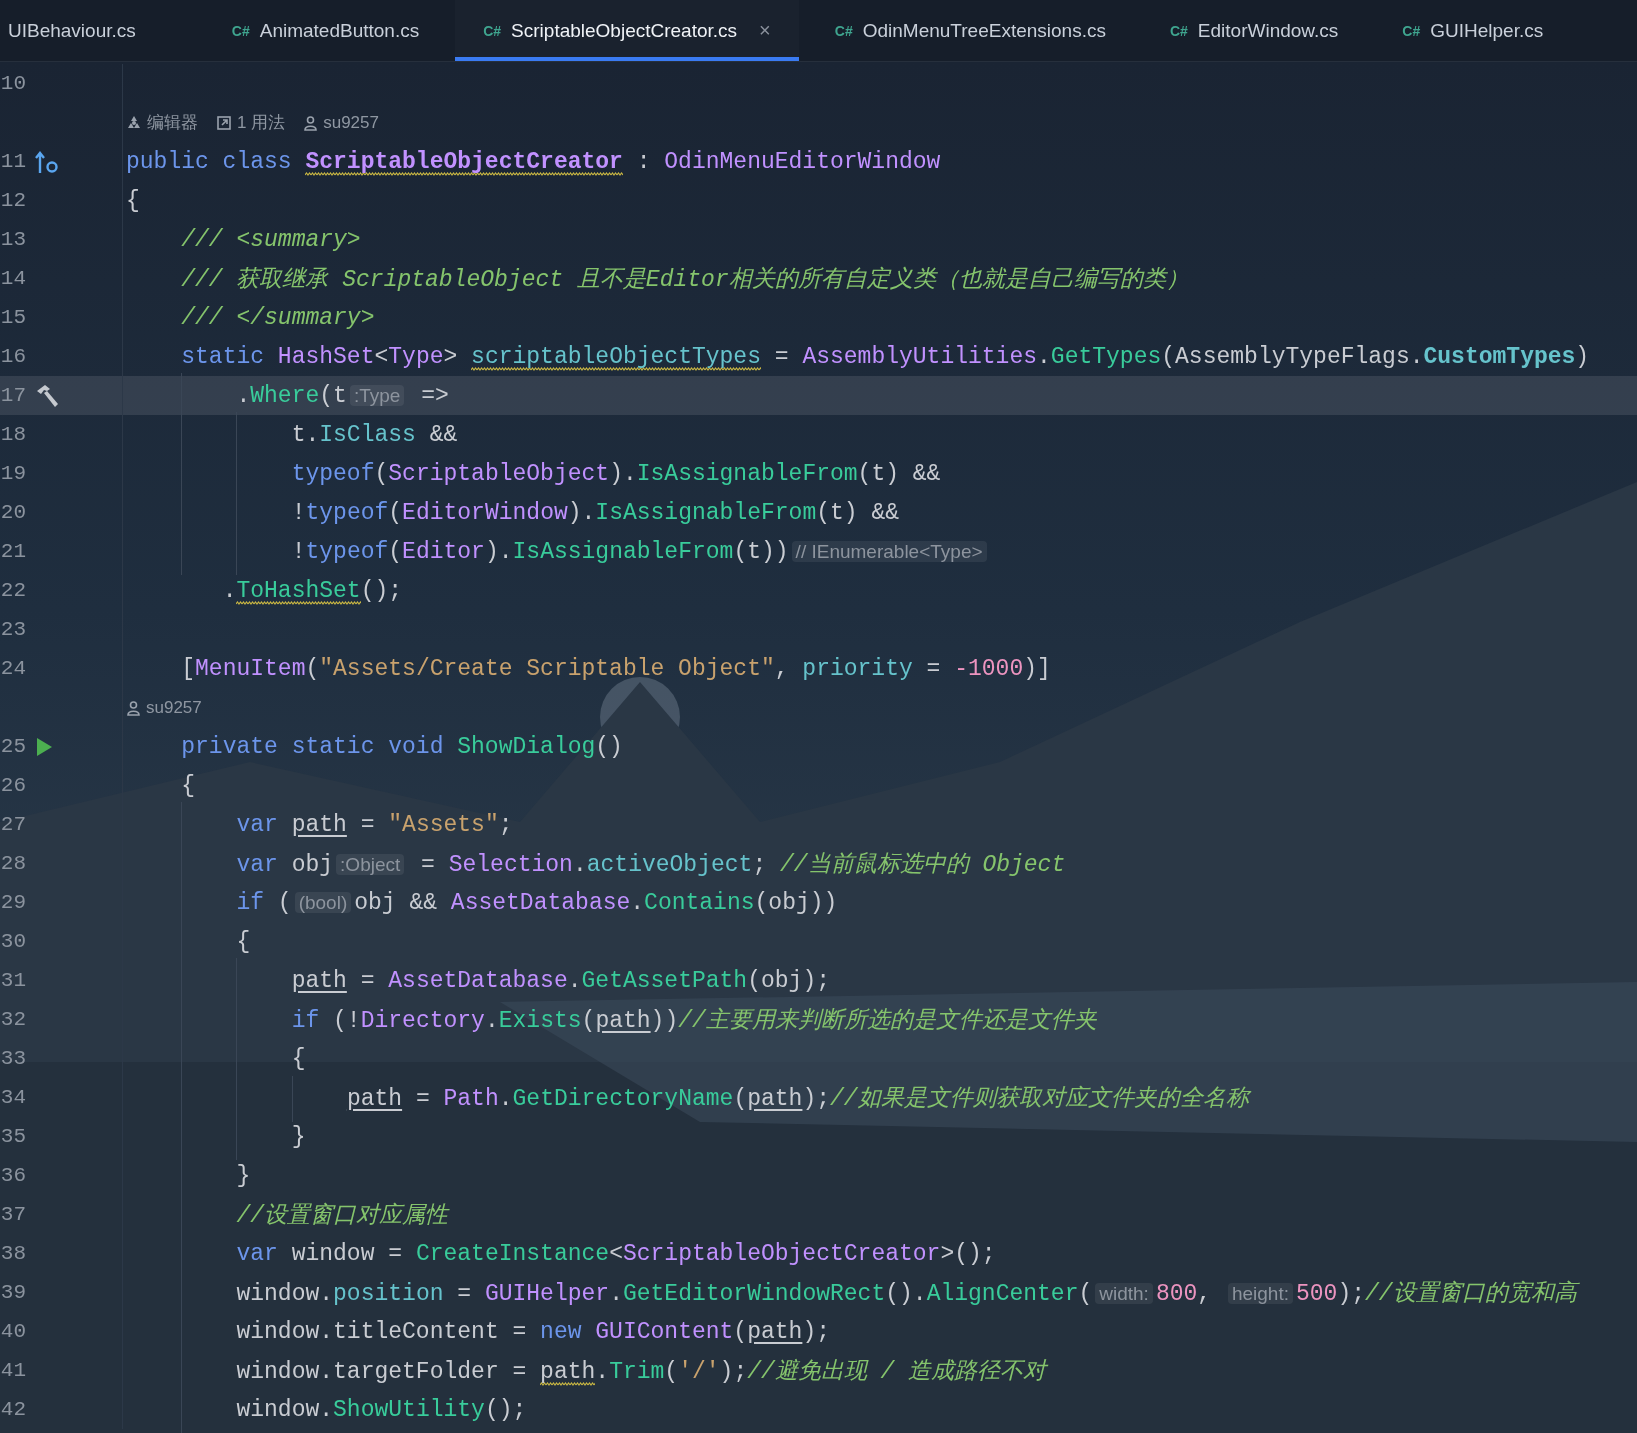 The width and height of the screenshot is (1637, 1433). I want to click on code-line: //设置窗口对应属性, so click(342, 1216).